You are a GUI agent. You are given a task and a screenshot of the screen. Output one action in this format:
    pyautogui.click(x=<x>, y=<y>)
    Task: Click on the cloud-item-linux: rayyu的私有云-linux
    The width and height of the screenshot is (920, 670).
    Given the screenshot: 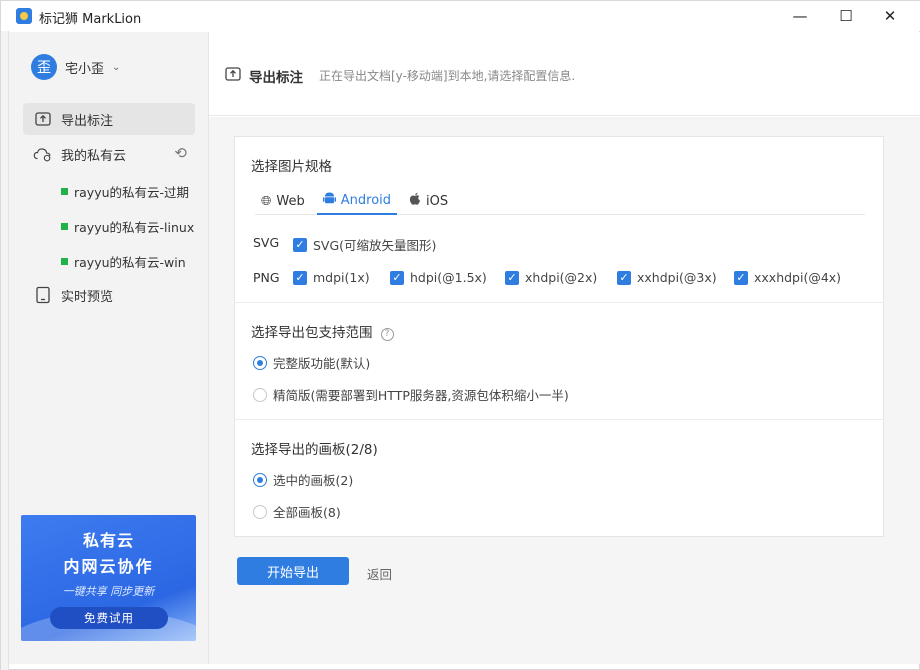 What is the action you would take?
    pyautogui.click(x=127, y=226)
    